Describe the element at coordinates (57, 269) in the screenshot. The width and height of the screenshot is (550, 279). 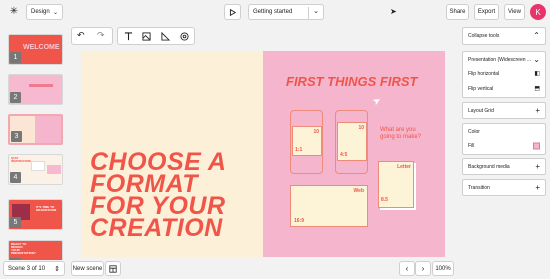
I see `up-down-icon: ⇕` at that location.